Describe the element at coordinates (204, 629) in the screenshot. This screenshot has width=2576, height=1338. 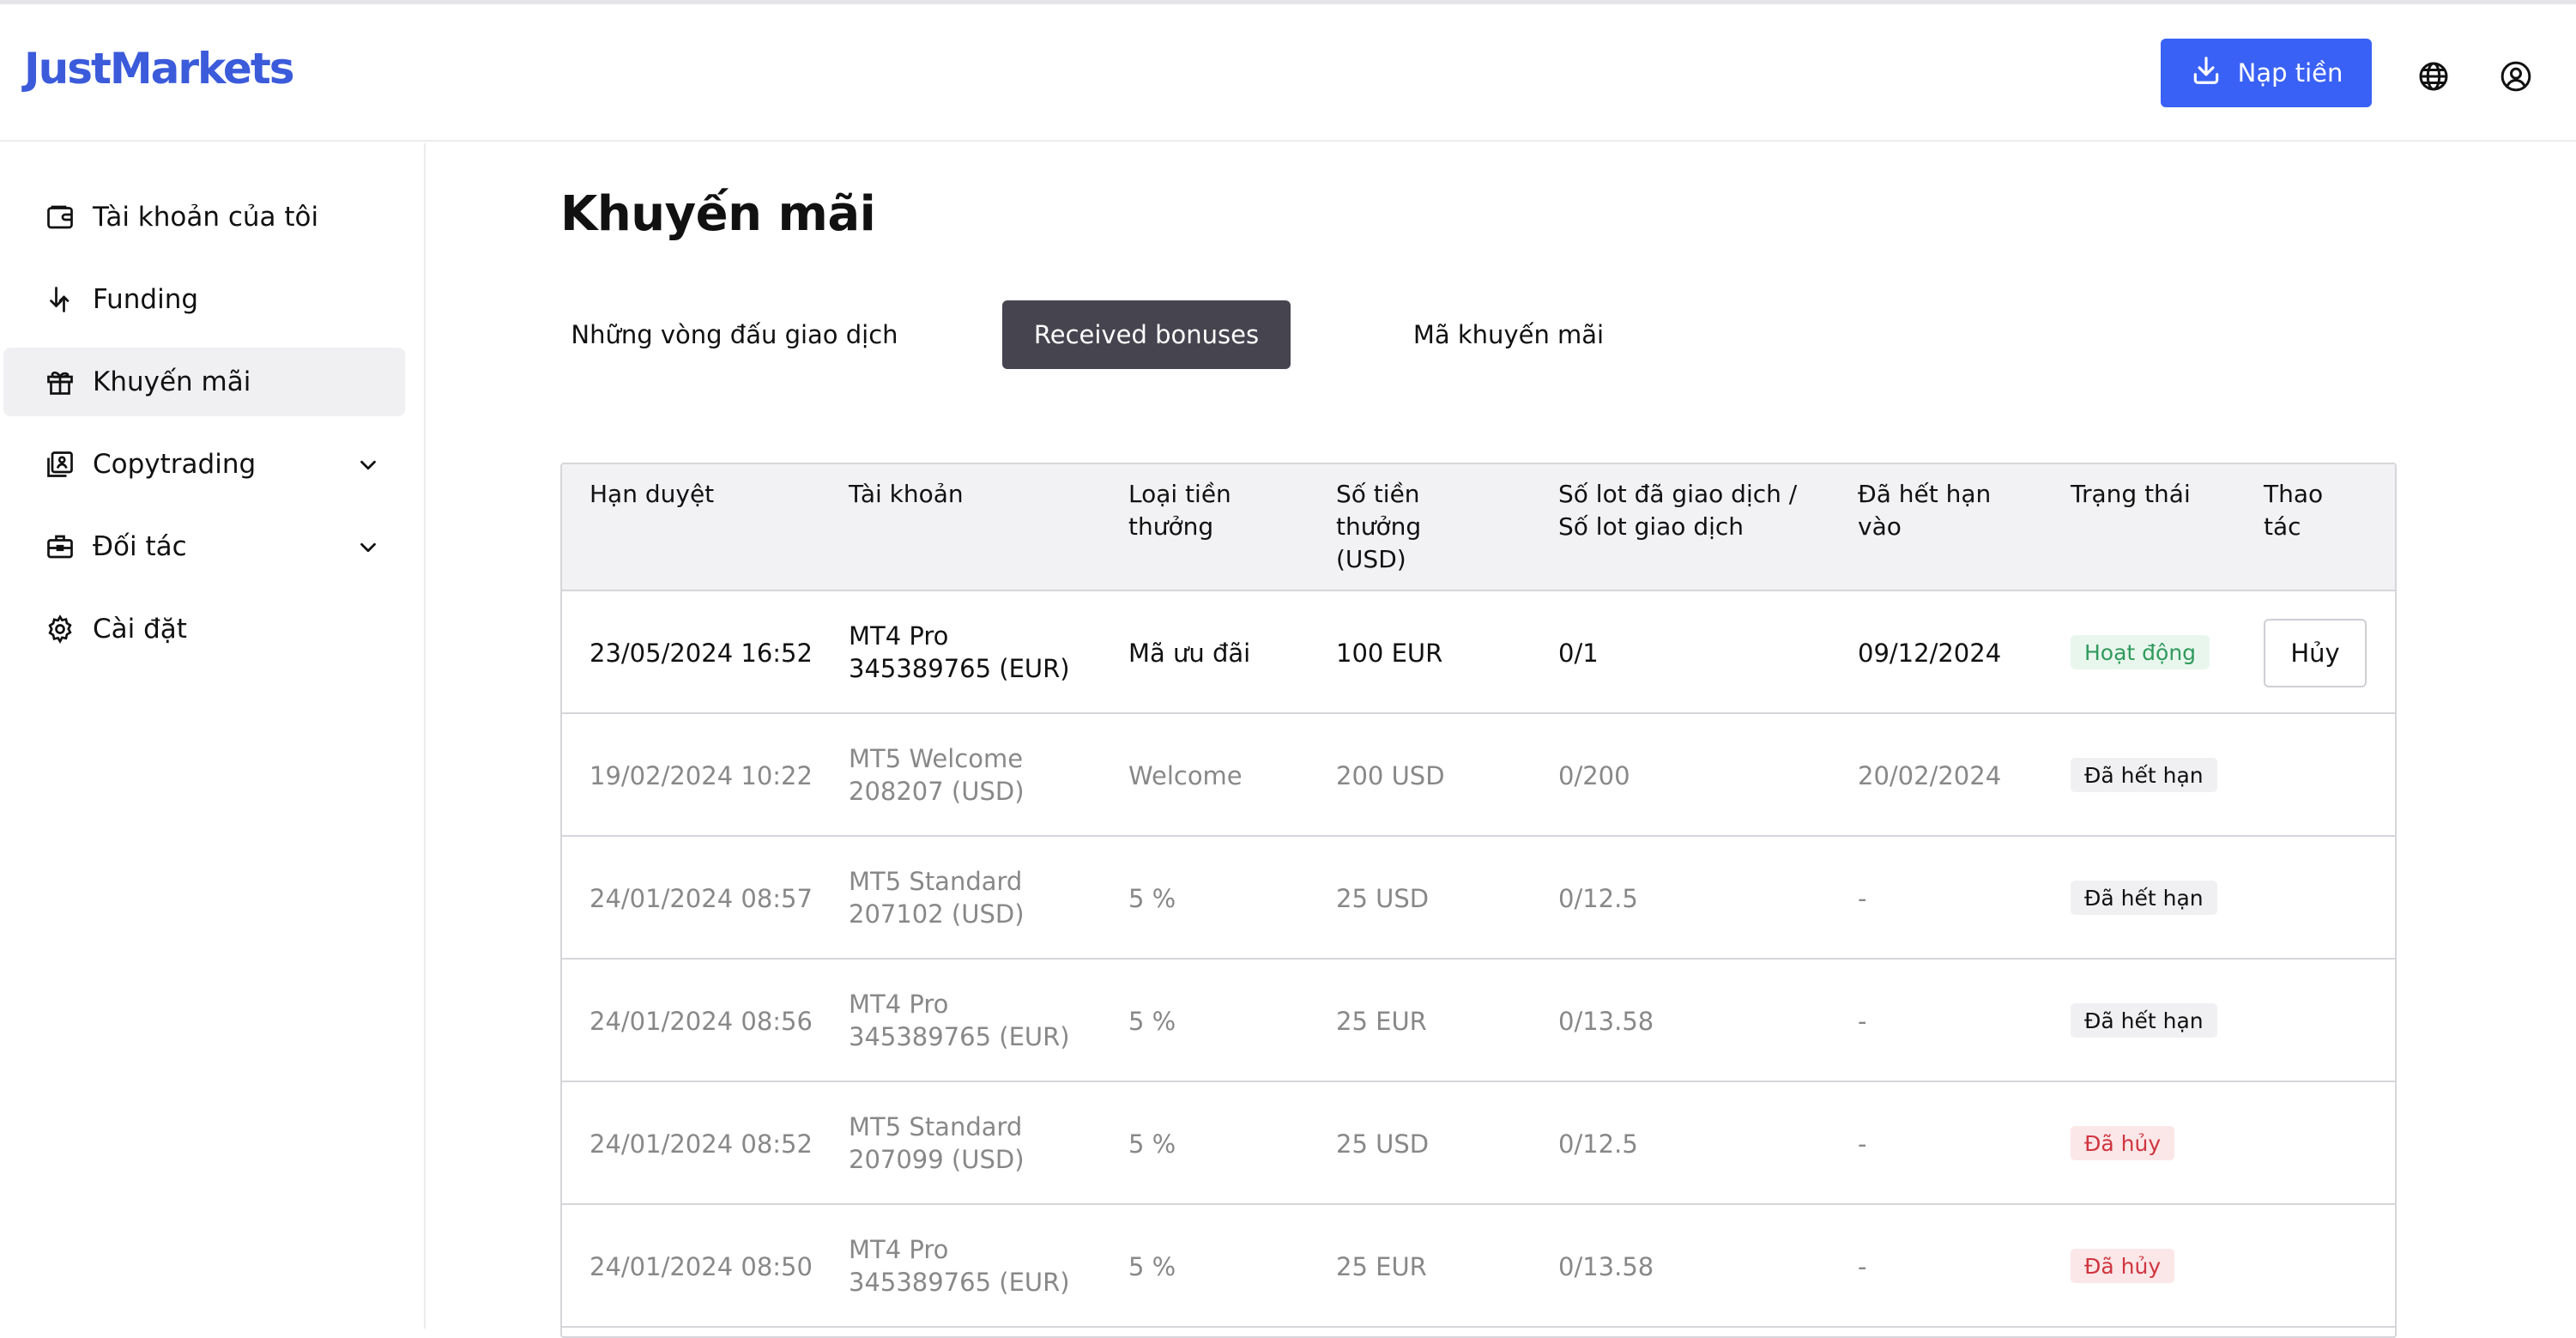
I see `sidebar-item-settings: Cài đặt` at that location.